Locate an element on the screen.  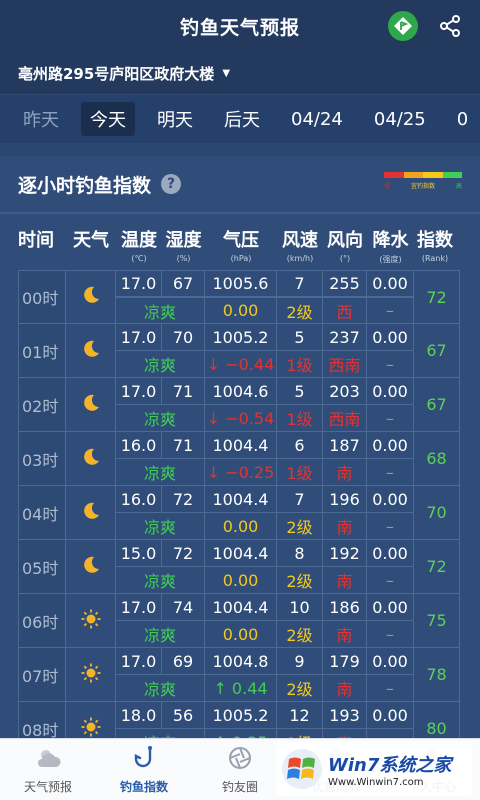
page-title: 钓鱼天气预报 is located at coordinates (239, 27).